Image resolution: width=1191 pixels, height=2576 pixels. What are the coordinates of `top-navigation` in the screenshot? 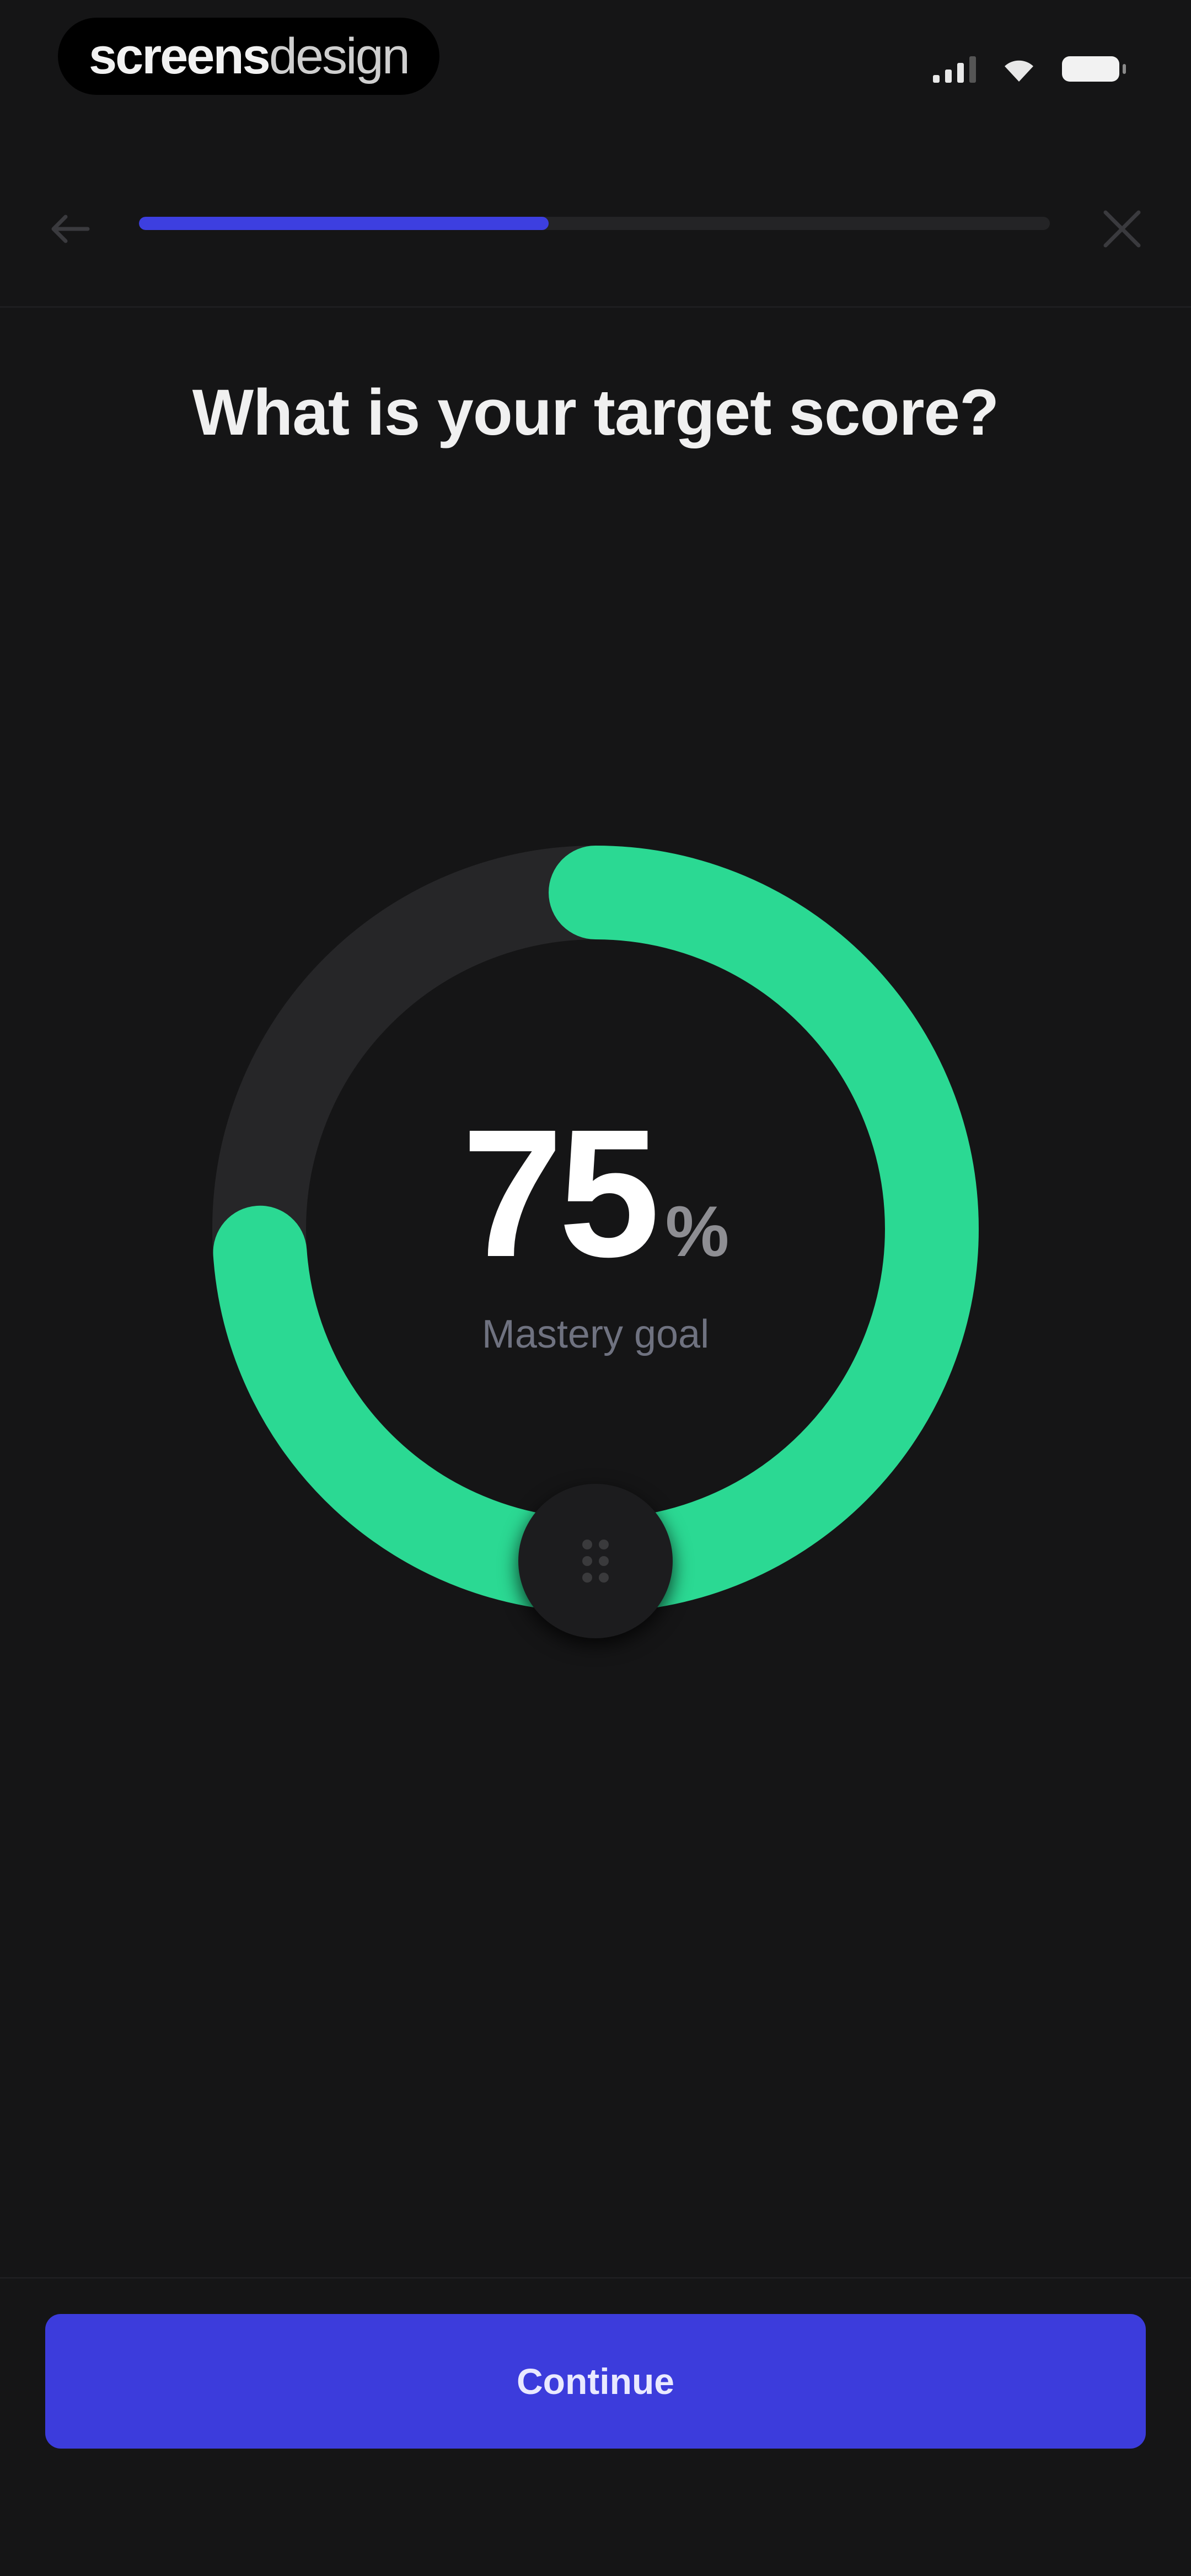 It's located at (595, 220).